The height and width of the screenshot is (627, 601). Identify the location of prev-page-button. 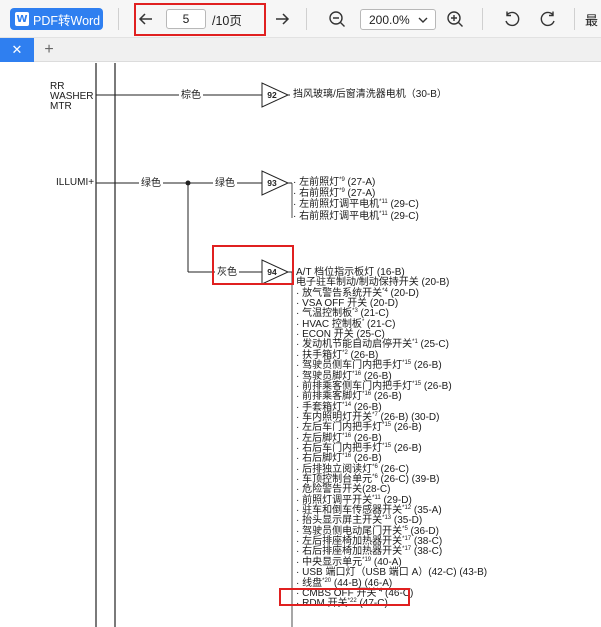
(146, 19).